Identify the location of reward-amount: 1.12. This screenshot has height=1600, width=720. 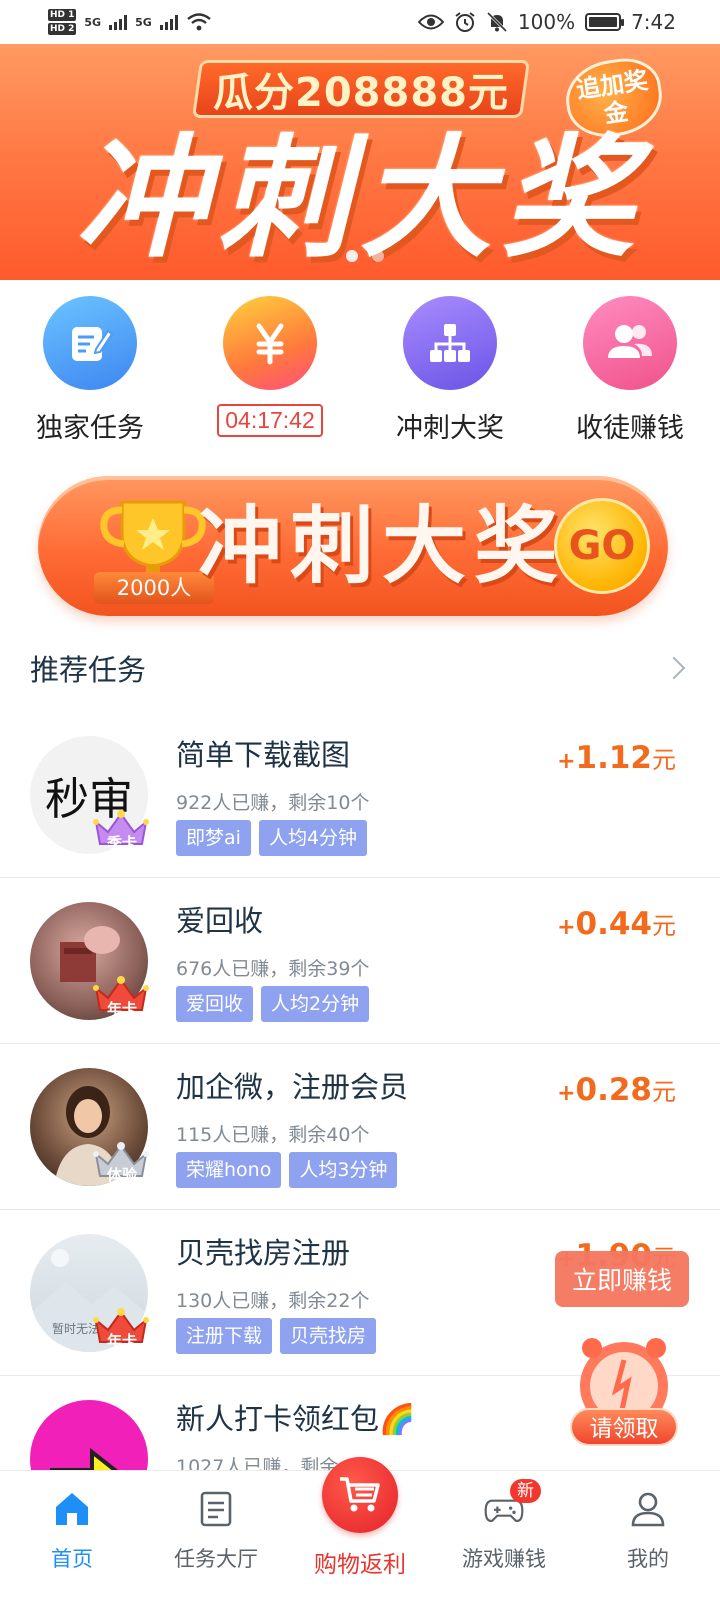
(614, 758).